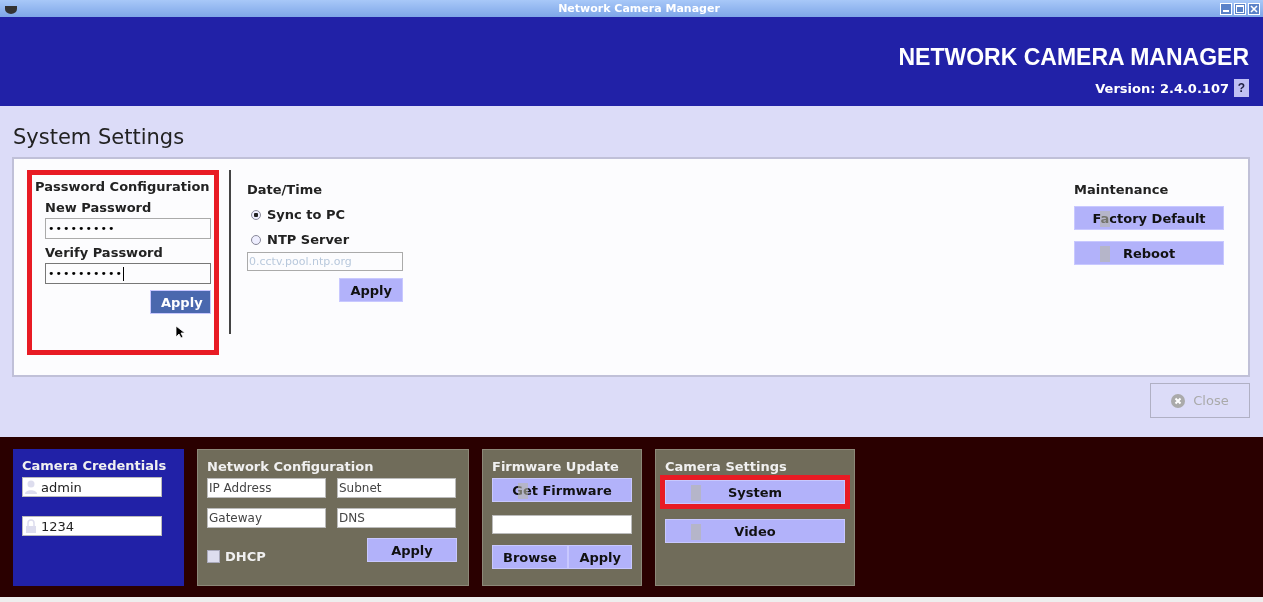 Image resolution: width=1263 pixels, height=602 pixels. I want to click on network-field: DNS, so click(396, 518).